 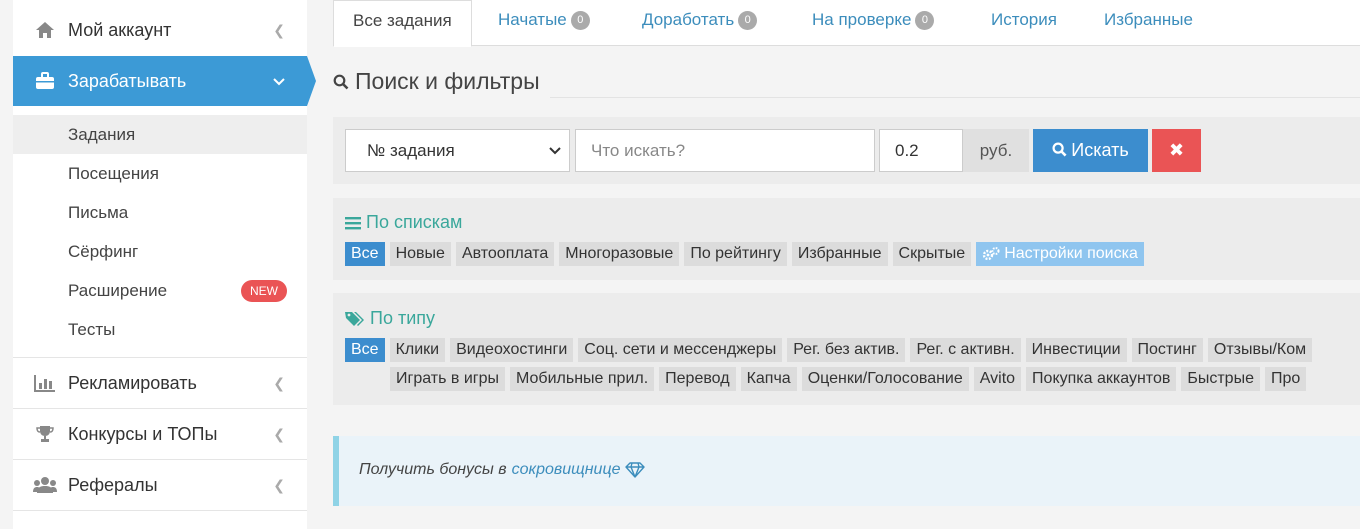 I want to click on tab-all-tasks: Все задания, so click(x=402, y=23).